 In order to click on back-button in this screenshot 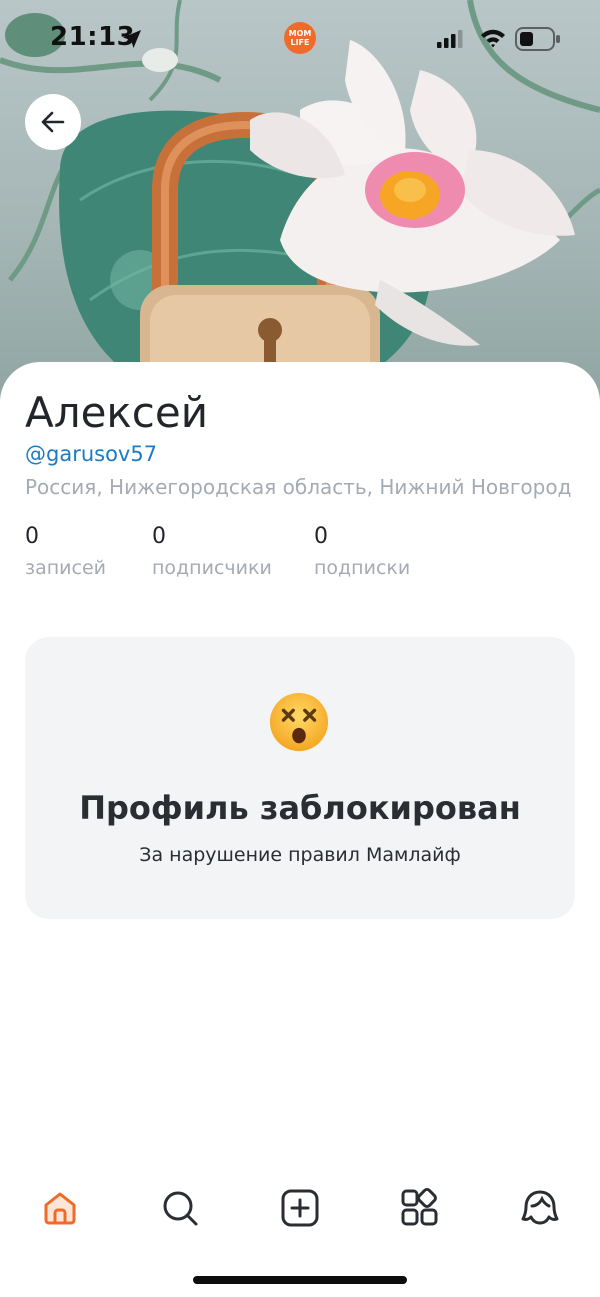, I will do `click(53, 122)`.